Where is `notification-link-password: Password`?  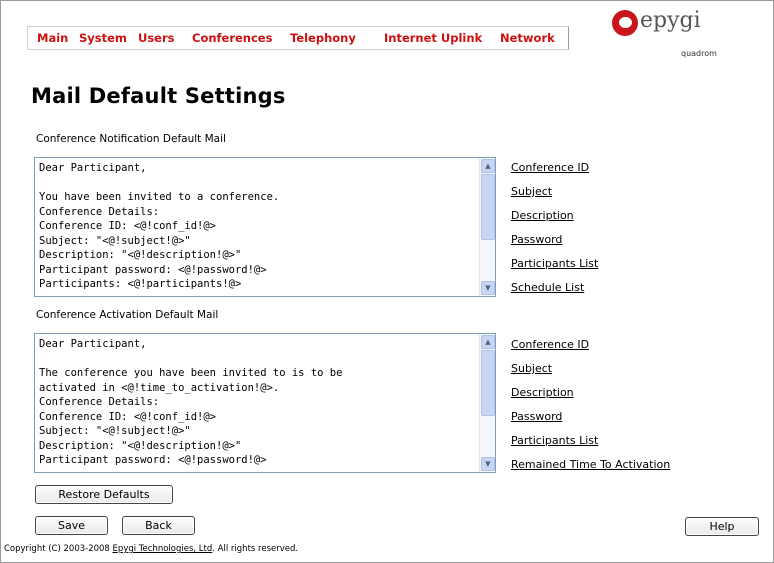 notification-link-password: Password is located at coordinates (536, 239).